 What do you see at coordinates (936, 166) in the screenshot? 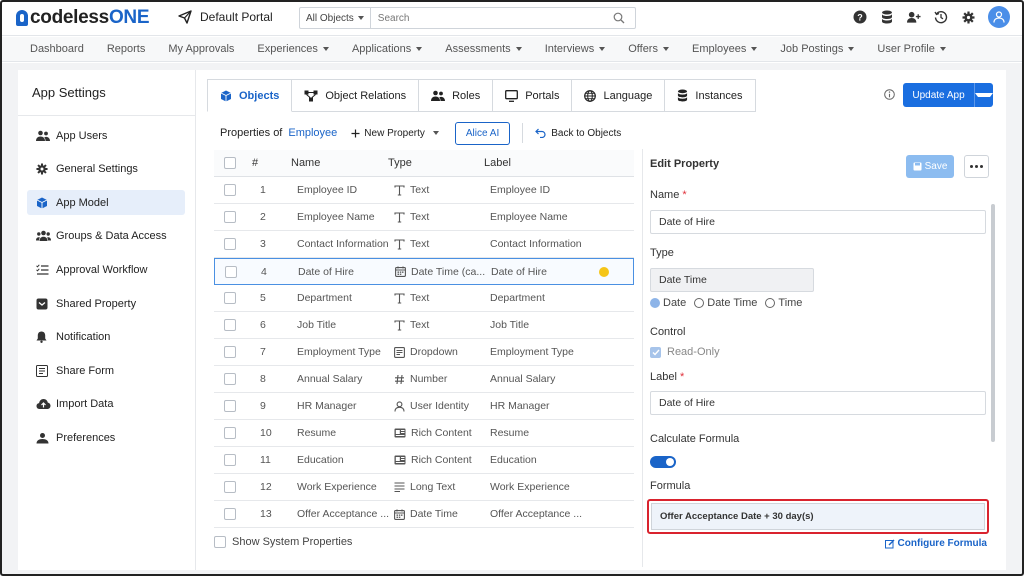
I see `save-label: Save` at bounding box center [936, 166].